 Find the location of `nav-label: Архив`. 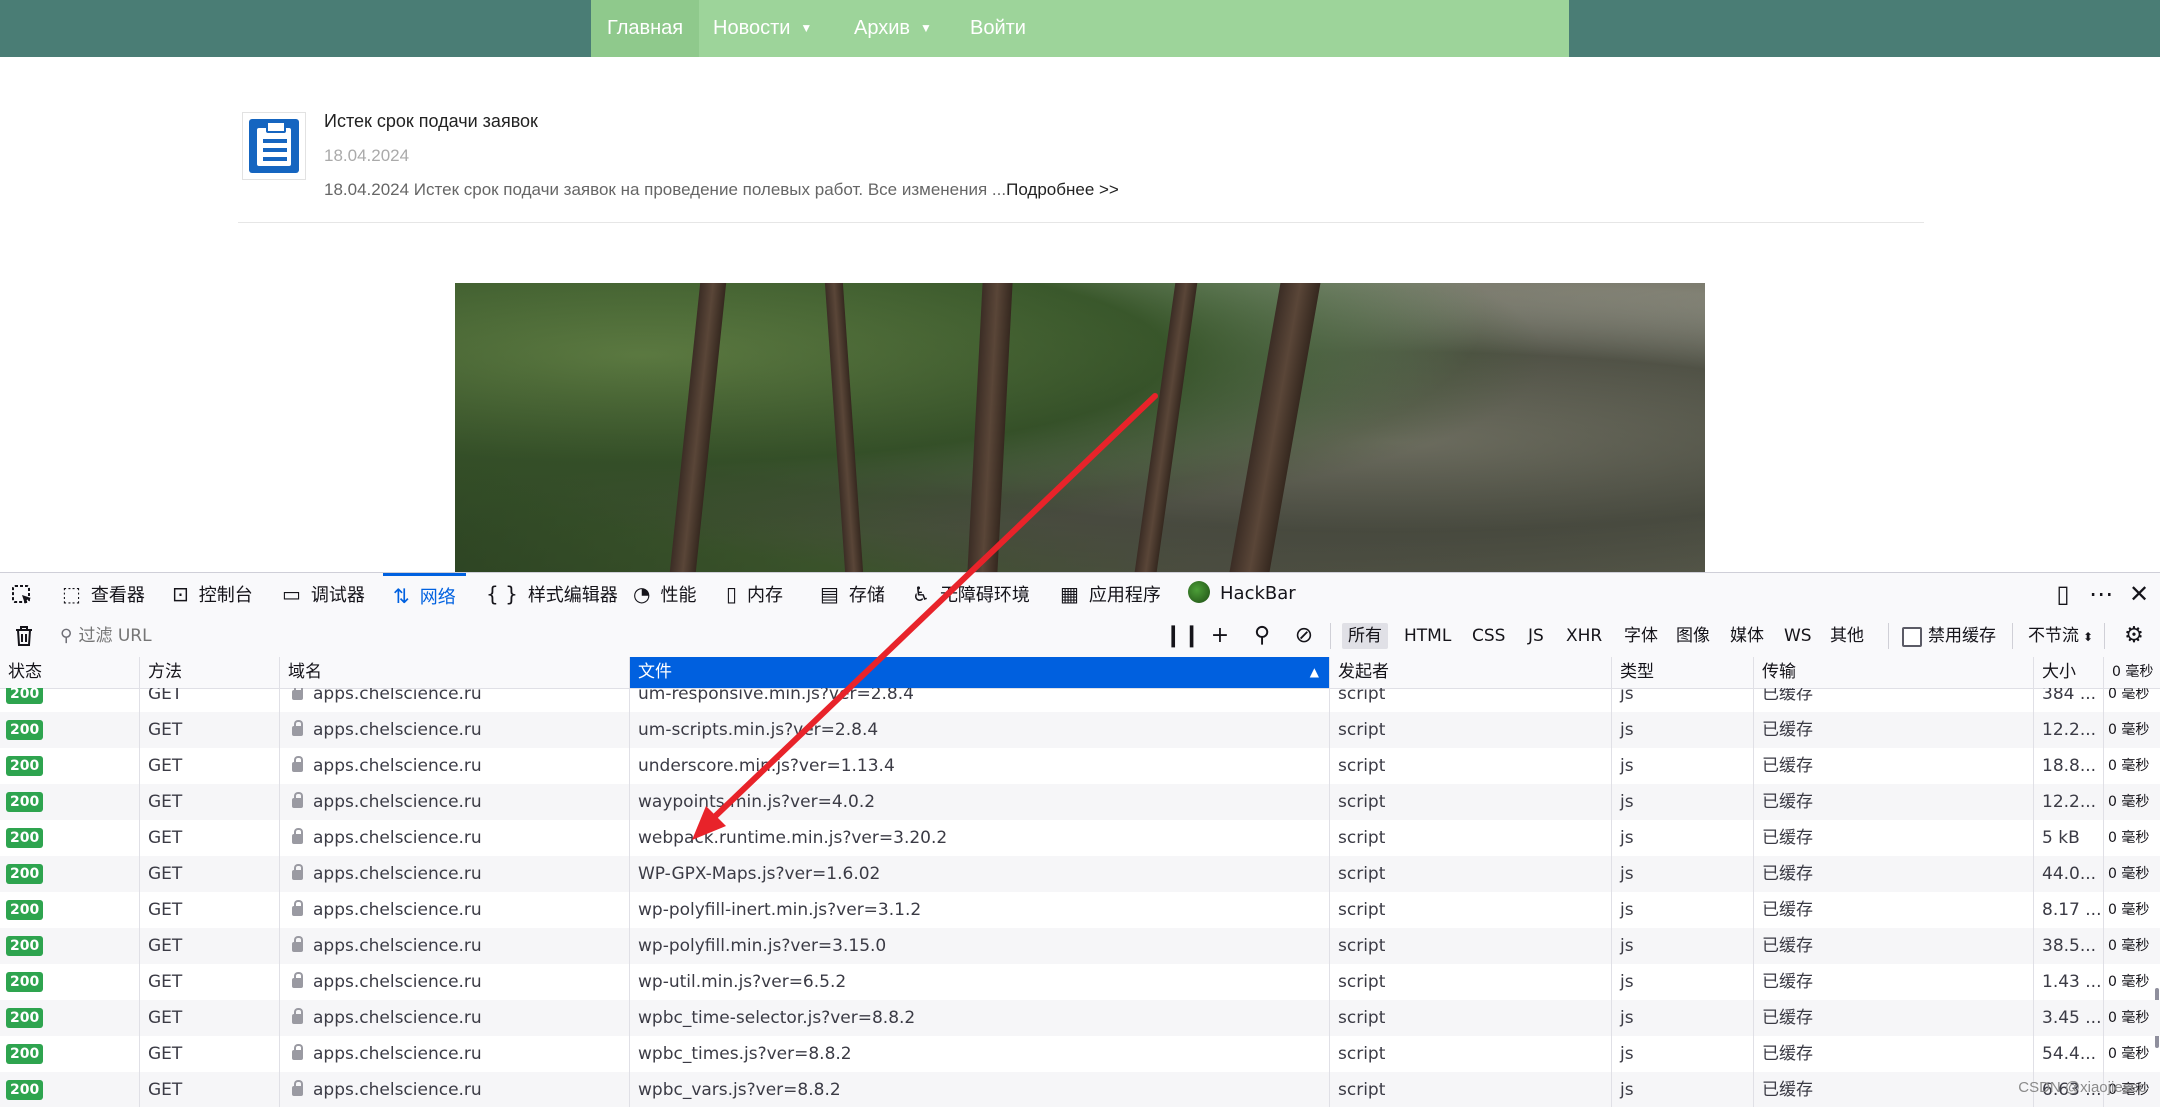

nav-label: Архив is located at coordinates (882, 28).